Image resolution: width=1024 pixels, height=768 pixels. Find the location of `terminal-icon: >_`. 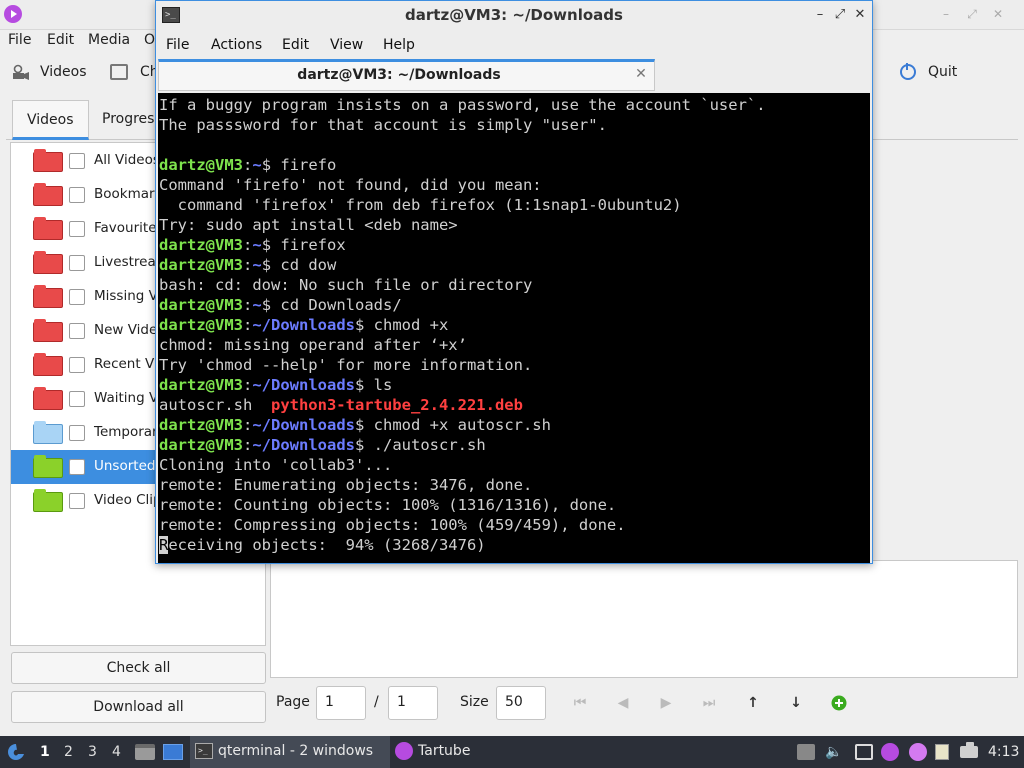

terminal-icon: >_ is located at coordinates (204, 751).